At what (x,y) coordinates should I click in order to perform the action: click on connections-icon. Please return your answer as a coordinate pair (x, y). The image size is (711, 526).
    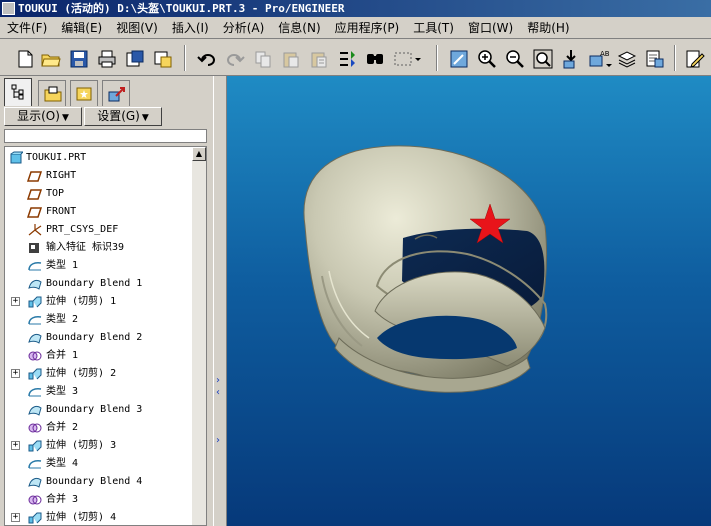
    Looking at the image, I should click on (116, 94).